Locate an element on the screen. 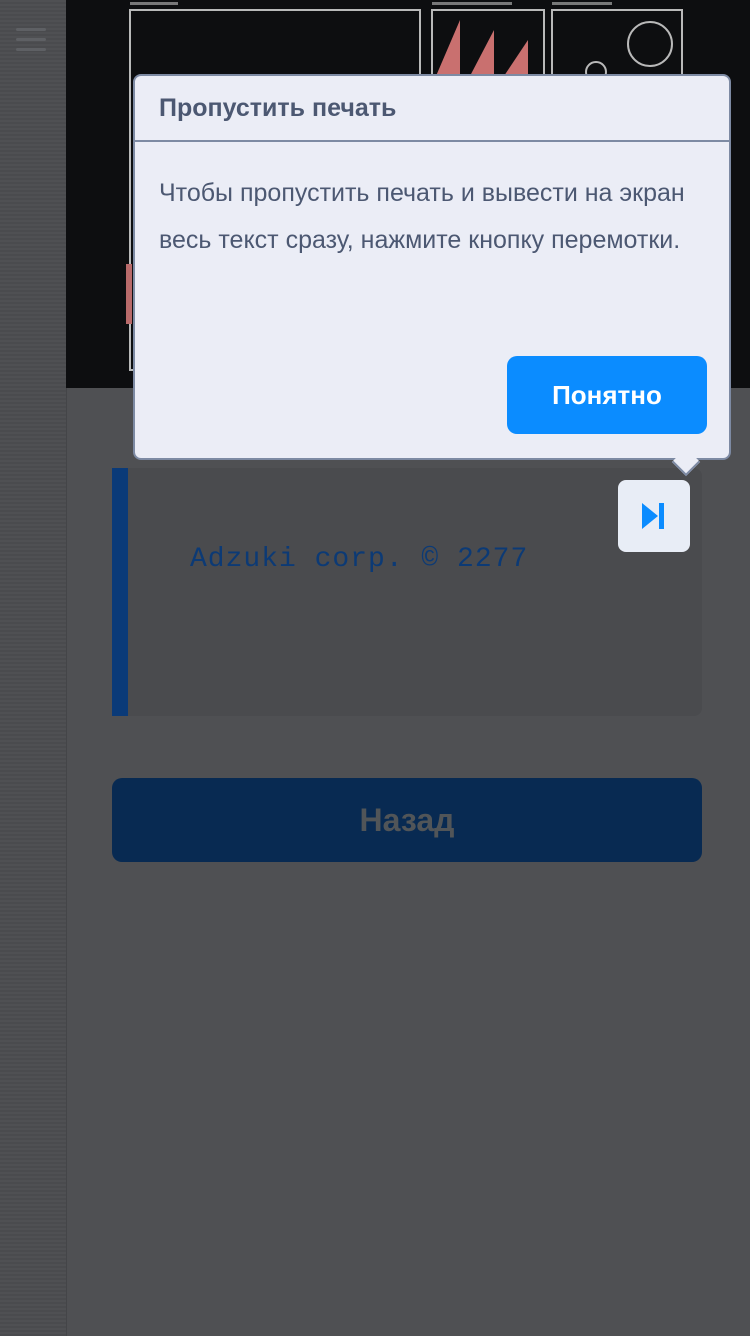 The image size is (750, 1336). back-button: Назад is located at coordinates (407, 820).